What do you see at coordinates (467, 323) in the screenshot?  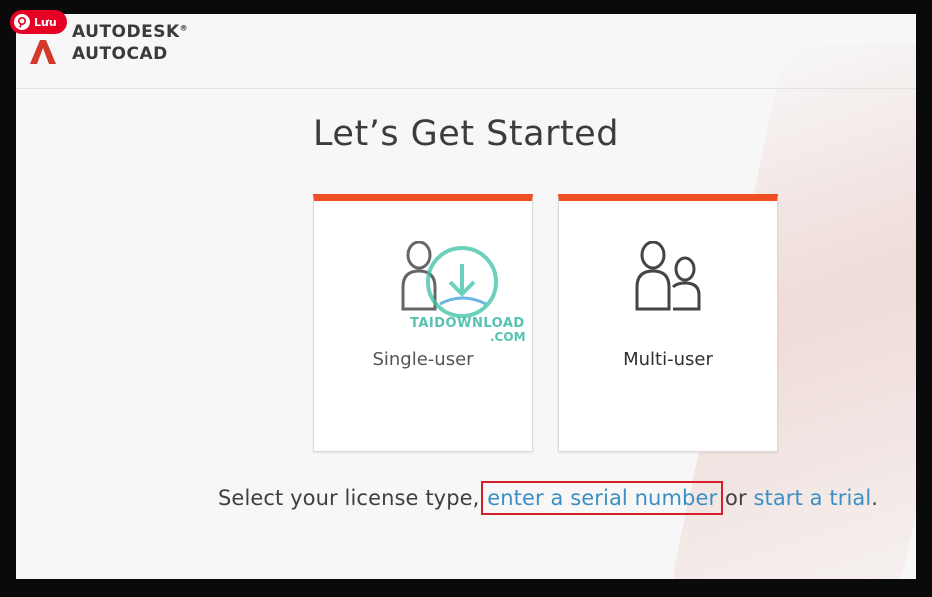 I see `watermark-text: TAIDOWNLOAD` at bounding box center [467, 323].